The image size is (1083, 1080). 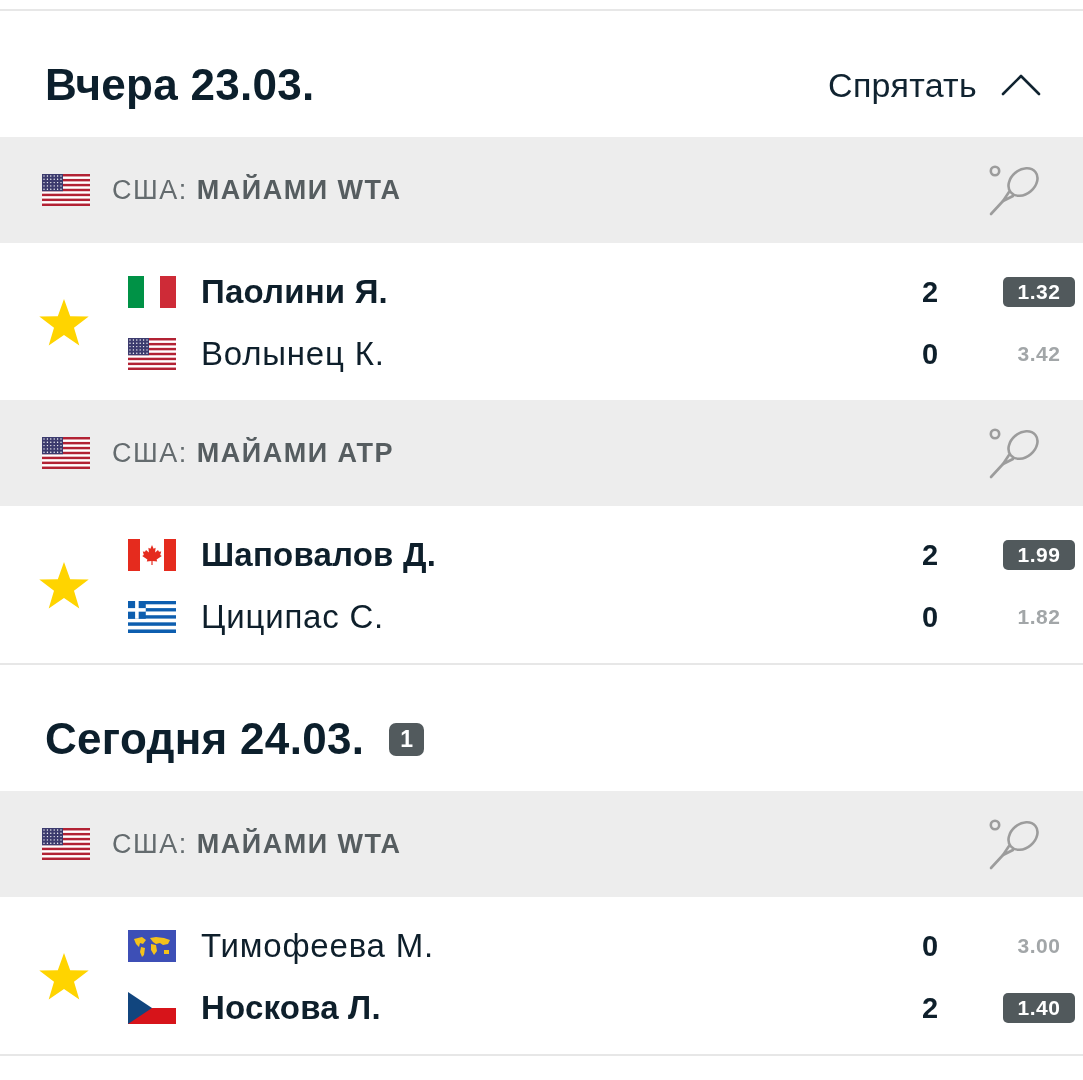 I want to click on odds-button: 1.32, so click(x=1039, y=292).